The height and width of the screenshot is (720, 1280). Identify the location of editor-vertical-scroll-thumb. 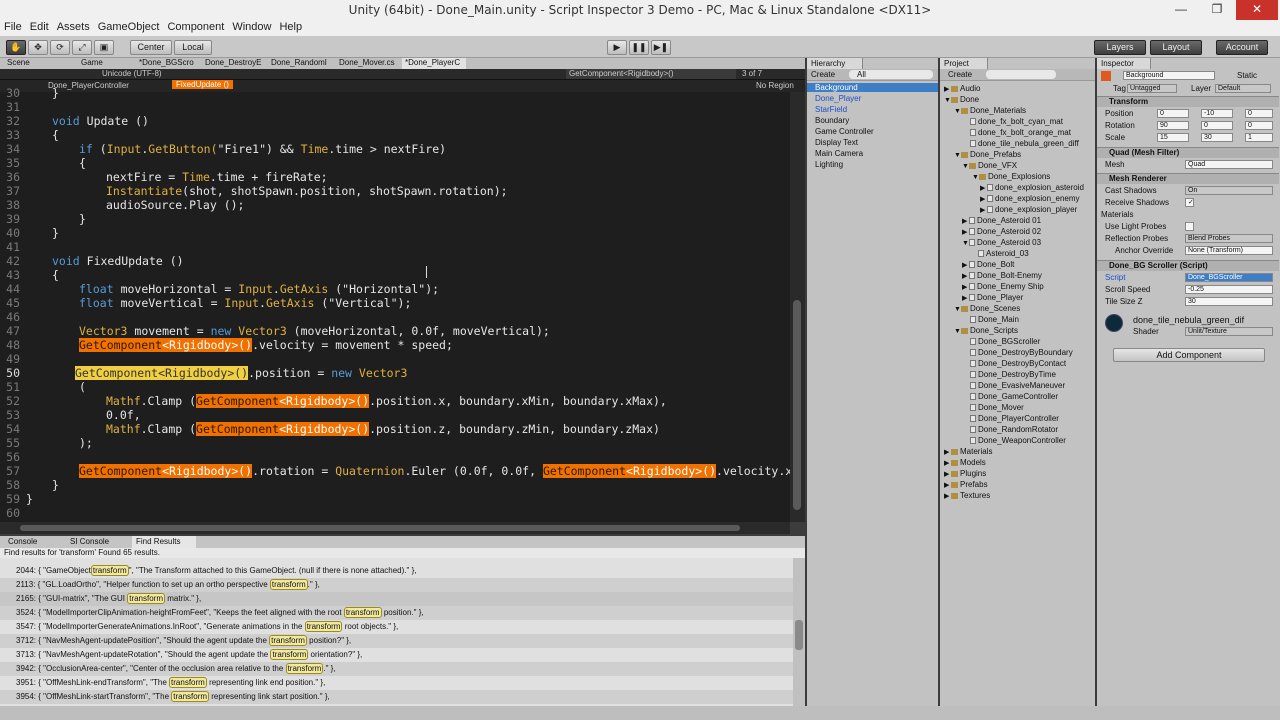
(797, 405).